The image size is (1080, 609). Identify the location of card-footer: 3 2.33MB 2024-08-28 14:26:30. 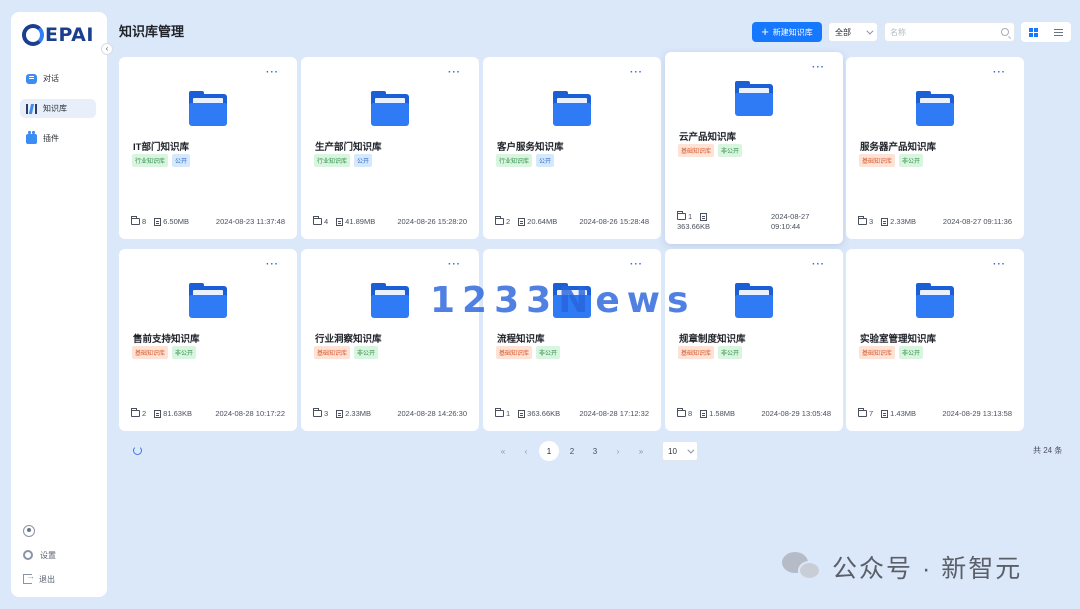
(390, 413).